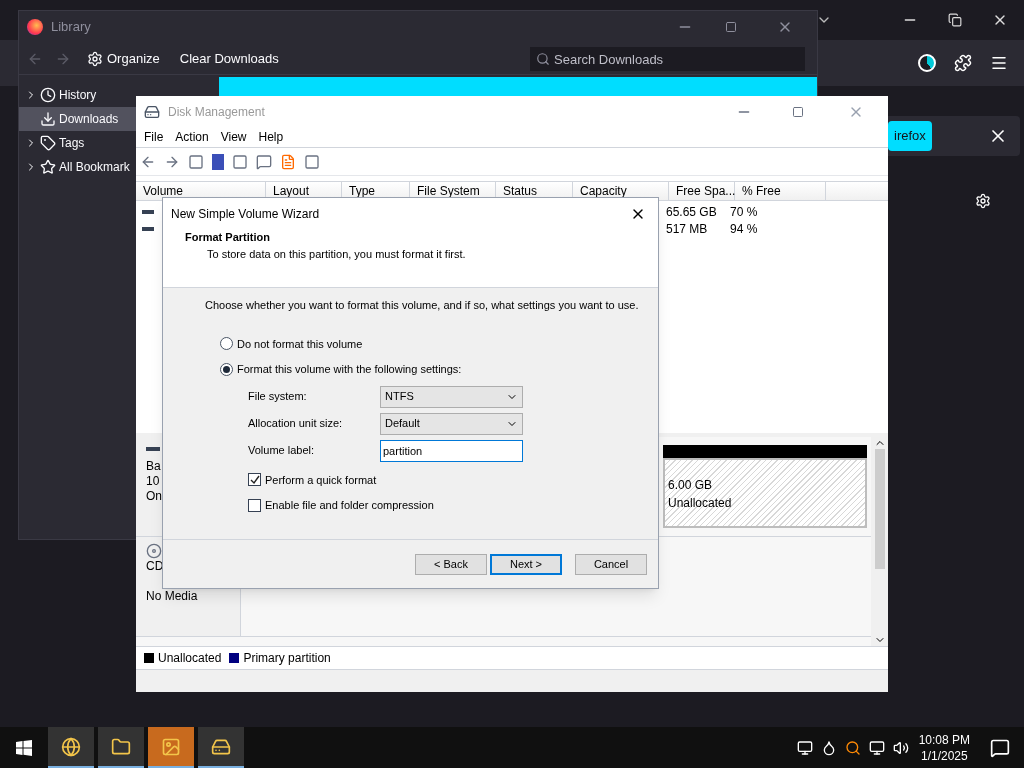 This screenshot has width=1024, height=768. I want to click on radio-label: Format this volume with the following settings:, so click(349, 369).